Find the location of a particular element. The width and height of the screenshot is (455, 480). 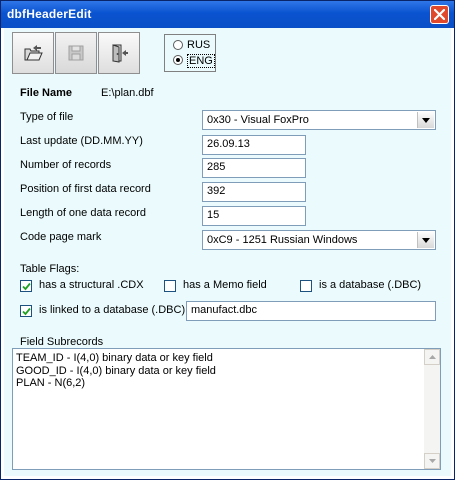

radio-eng-label: ENG is located at coordinates (201, 61).